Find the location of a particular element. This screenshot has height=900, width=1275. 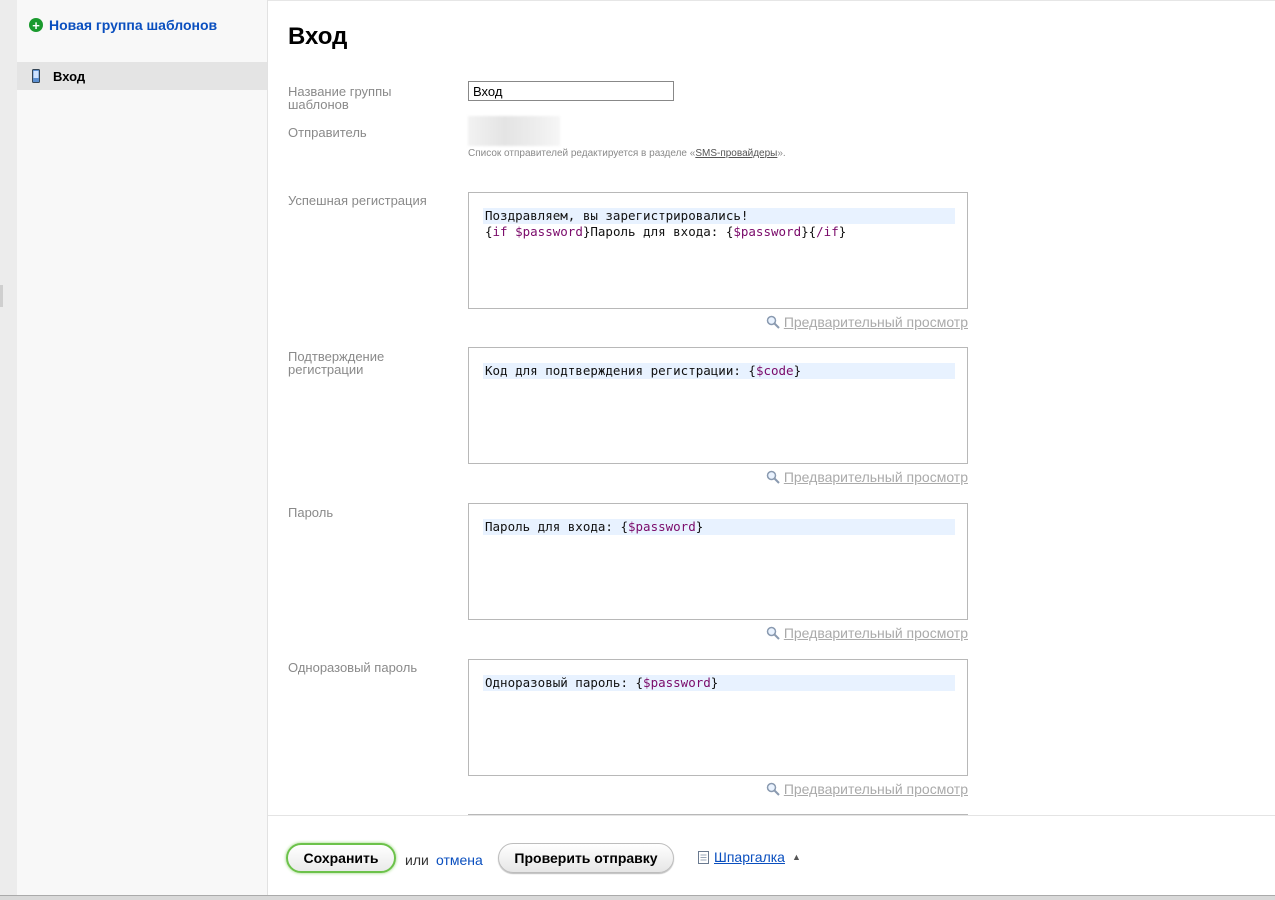

document-icon is located at coordinates (703, 857).